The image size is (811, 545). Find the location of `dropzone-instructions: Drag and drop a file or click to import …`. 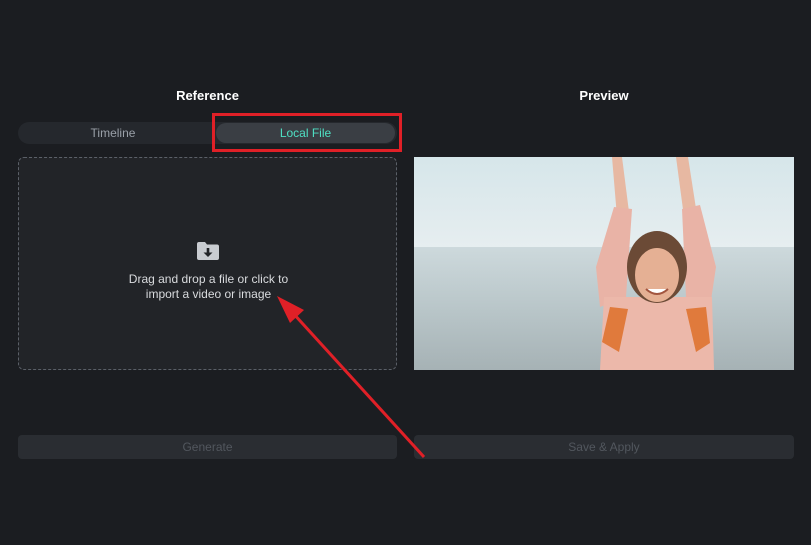

dropzone-instructions: Drag and drop a file or click to import … is located at coordinates (208, 287).